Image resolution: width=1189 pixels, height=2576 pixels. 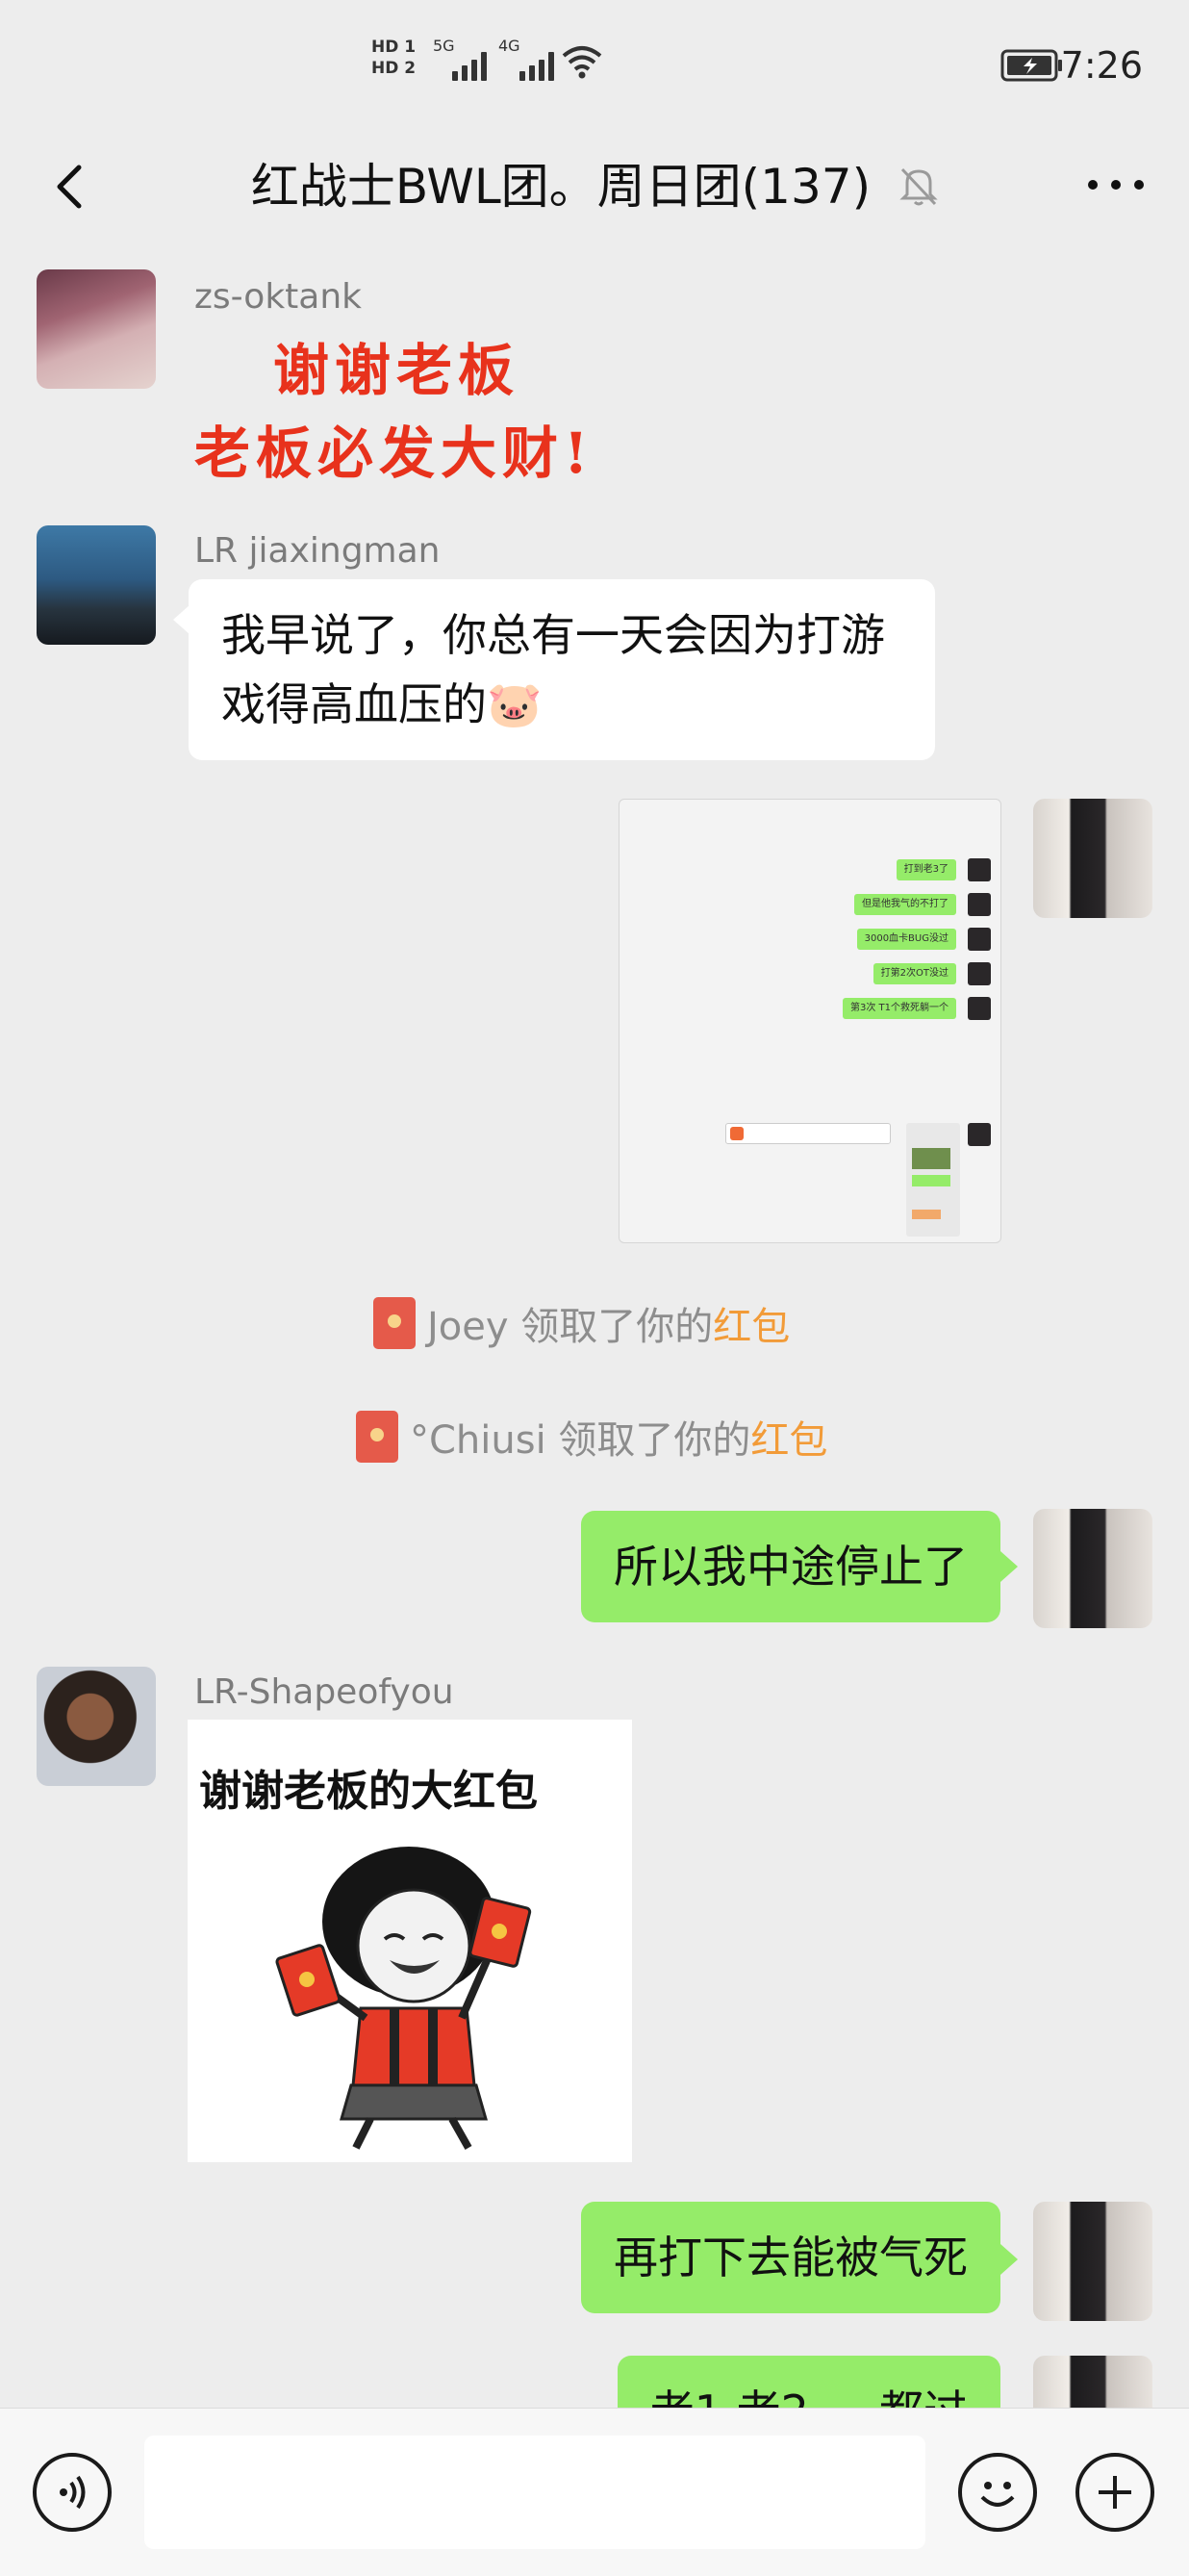 I want to click on hd-indicator: HD 1 HD 2, so click(x=394, y=58).